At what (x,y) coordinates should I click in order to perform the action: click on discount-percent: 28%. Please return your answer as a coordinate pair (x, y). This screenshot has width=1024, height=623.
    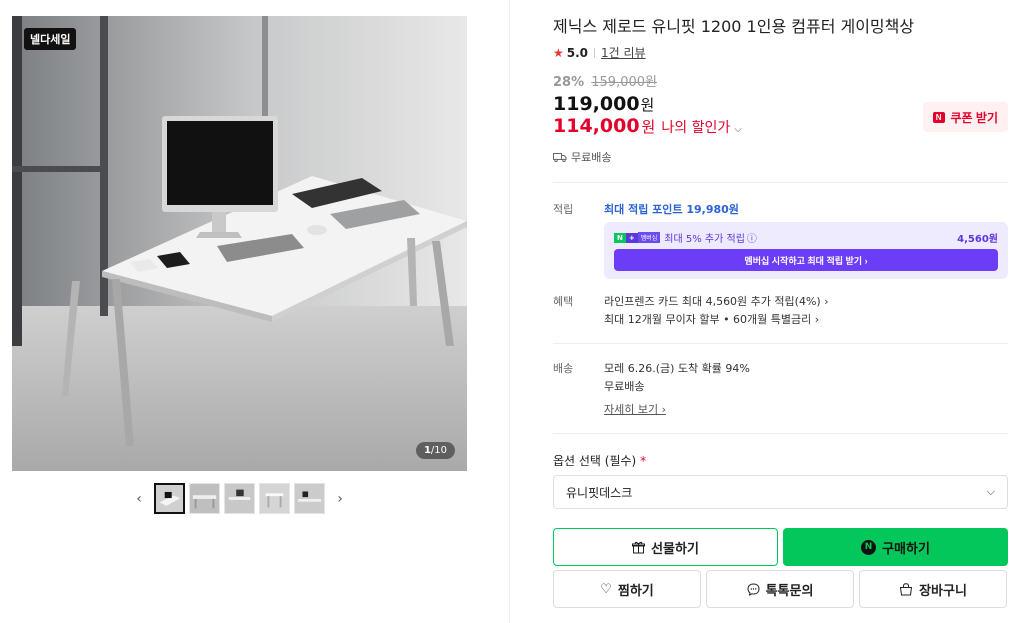
    Looking at the image, I should click on (569, 82).